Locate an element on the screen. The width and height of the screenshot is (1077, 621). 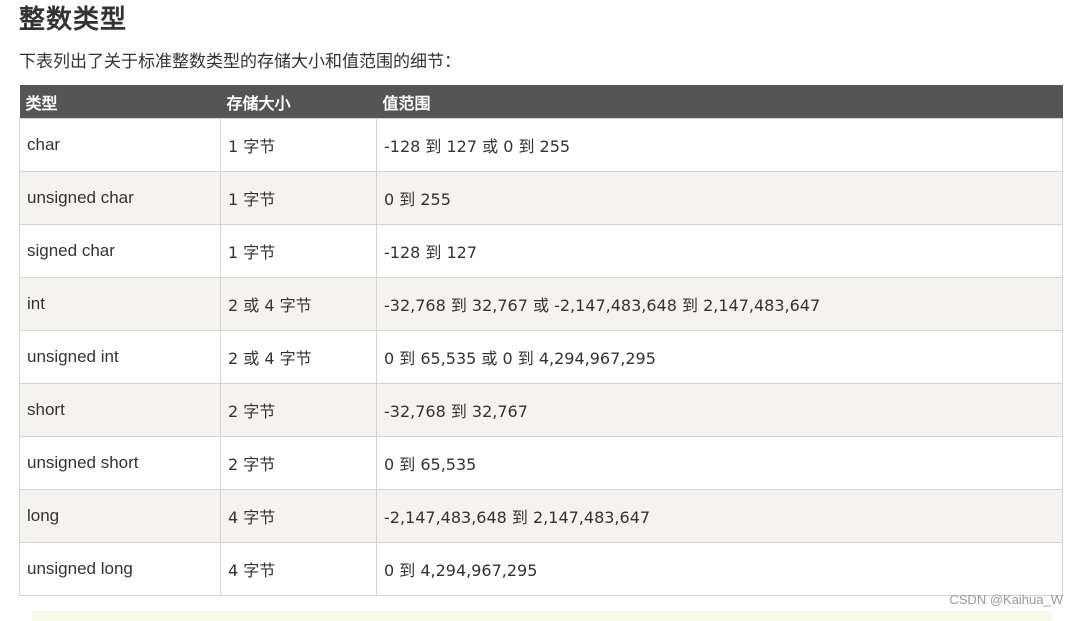
table-row: unsigned long 4 字节 0 到 4,294,967,295 is located at coordinates (541, 569).